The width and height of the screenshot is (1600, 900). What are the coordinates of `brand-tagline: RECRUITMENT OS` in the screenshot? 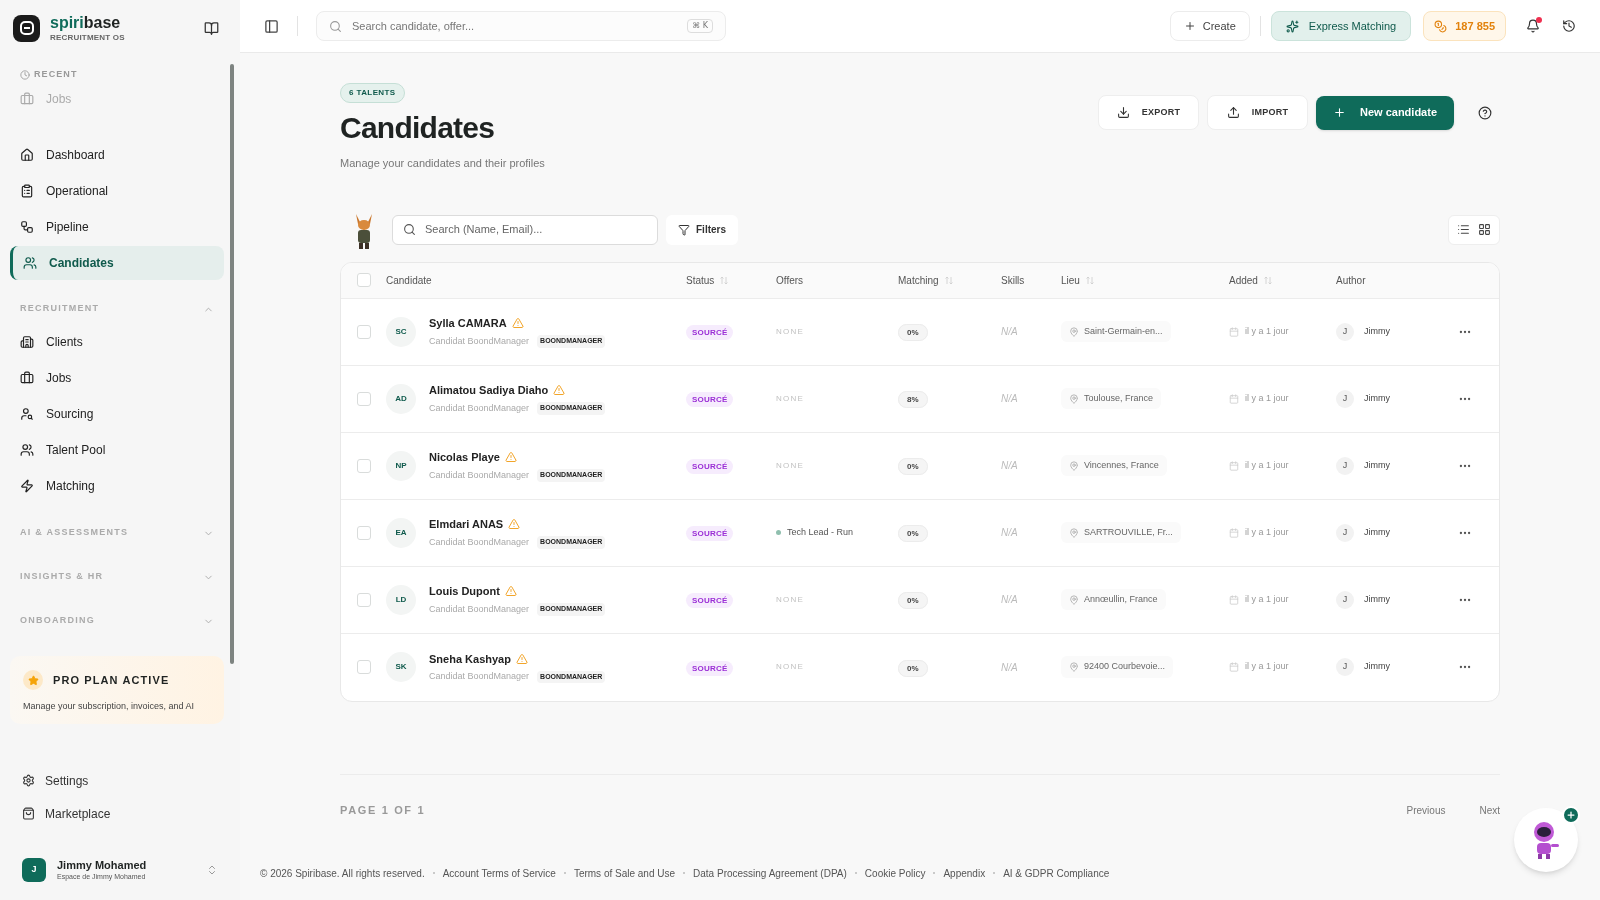 It's located at (88, 37).